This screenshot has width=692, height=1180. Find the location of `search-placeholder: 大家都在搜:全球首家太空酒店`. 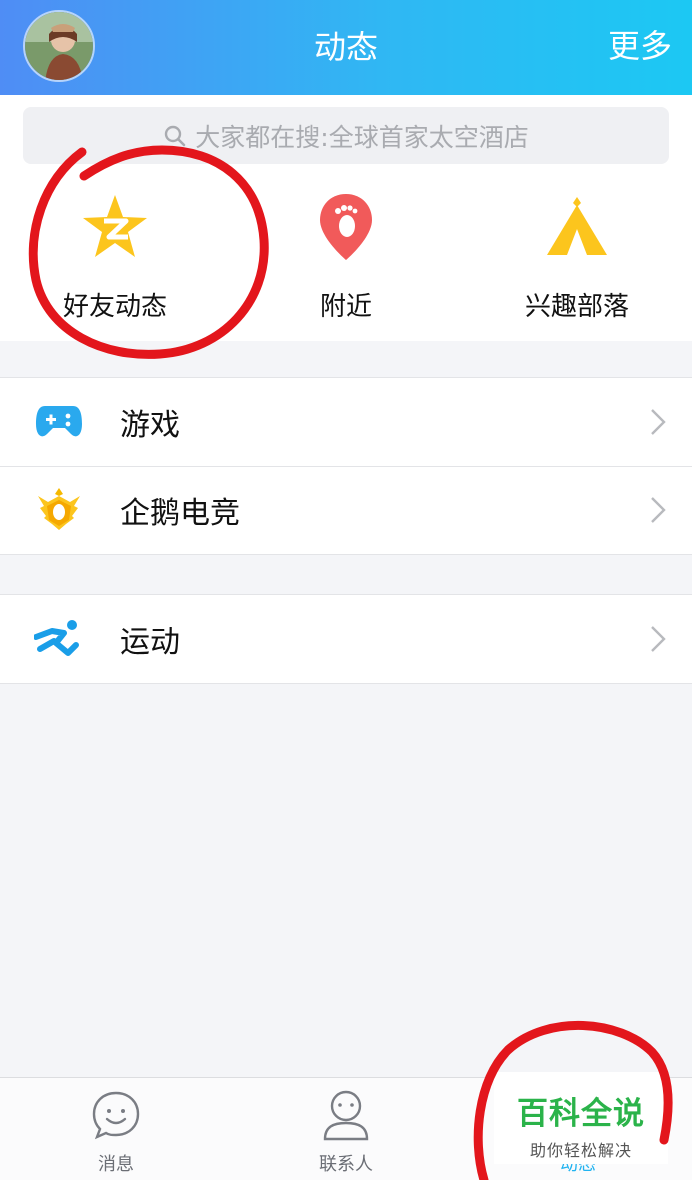

search-placeholder: 大家都在搜:全球首家太空酒店 is located at coordinates (362, 137).